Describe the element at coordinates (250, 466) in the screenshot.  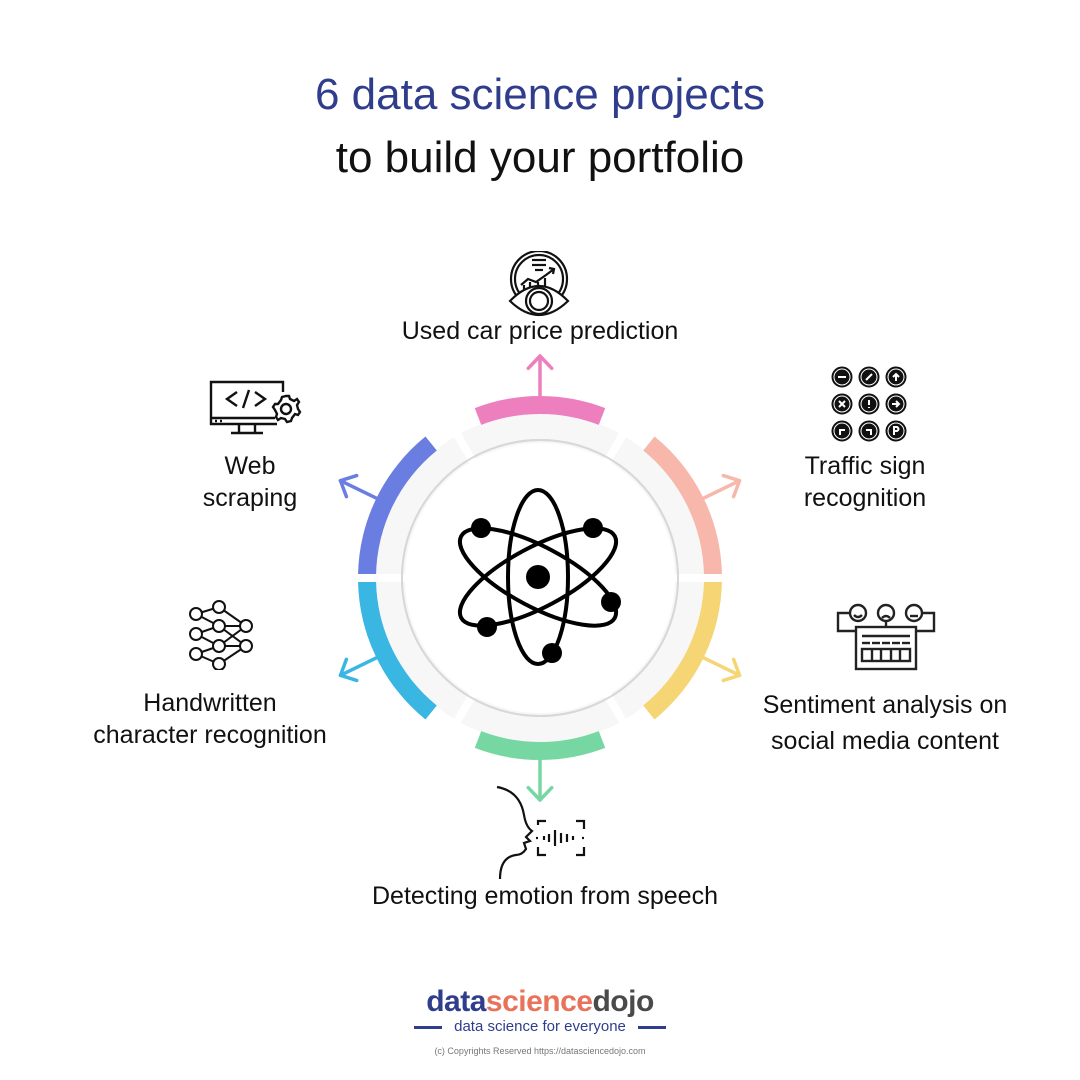
I see `label-line: Web` at that location.